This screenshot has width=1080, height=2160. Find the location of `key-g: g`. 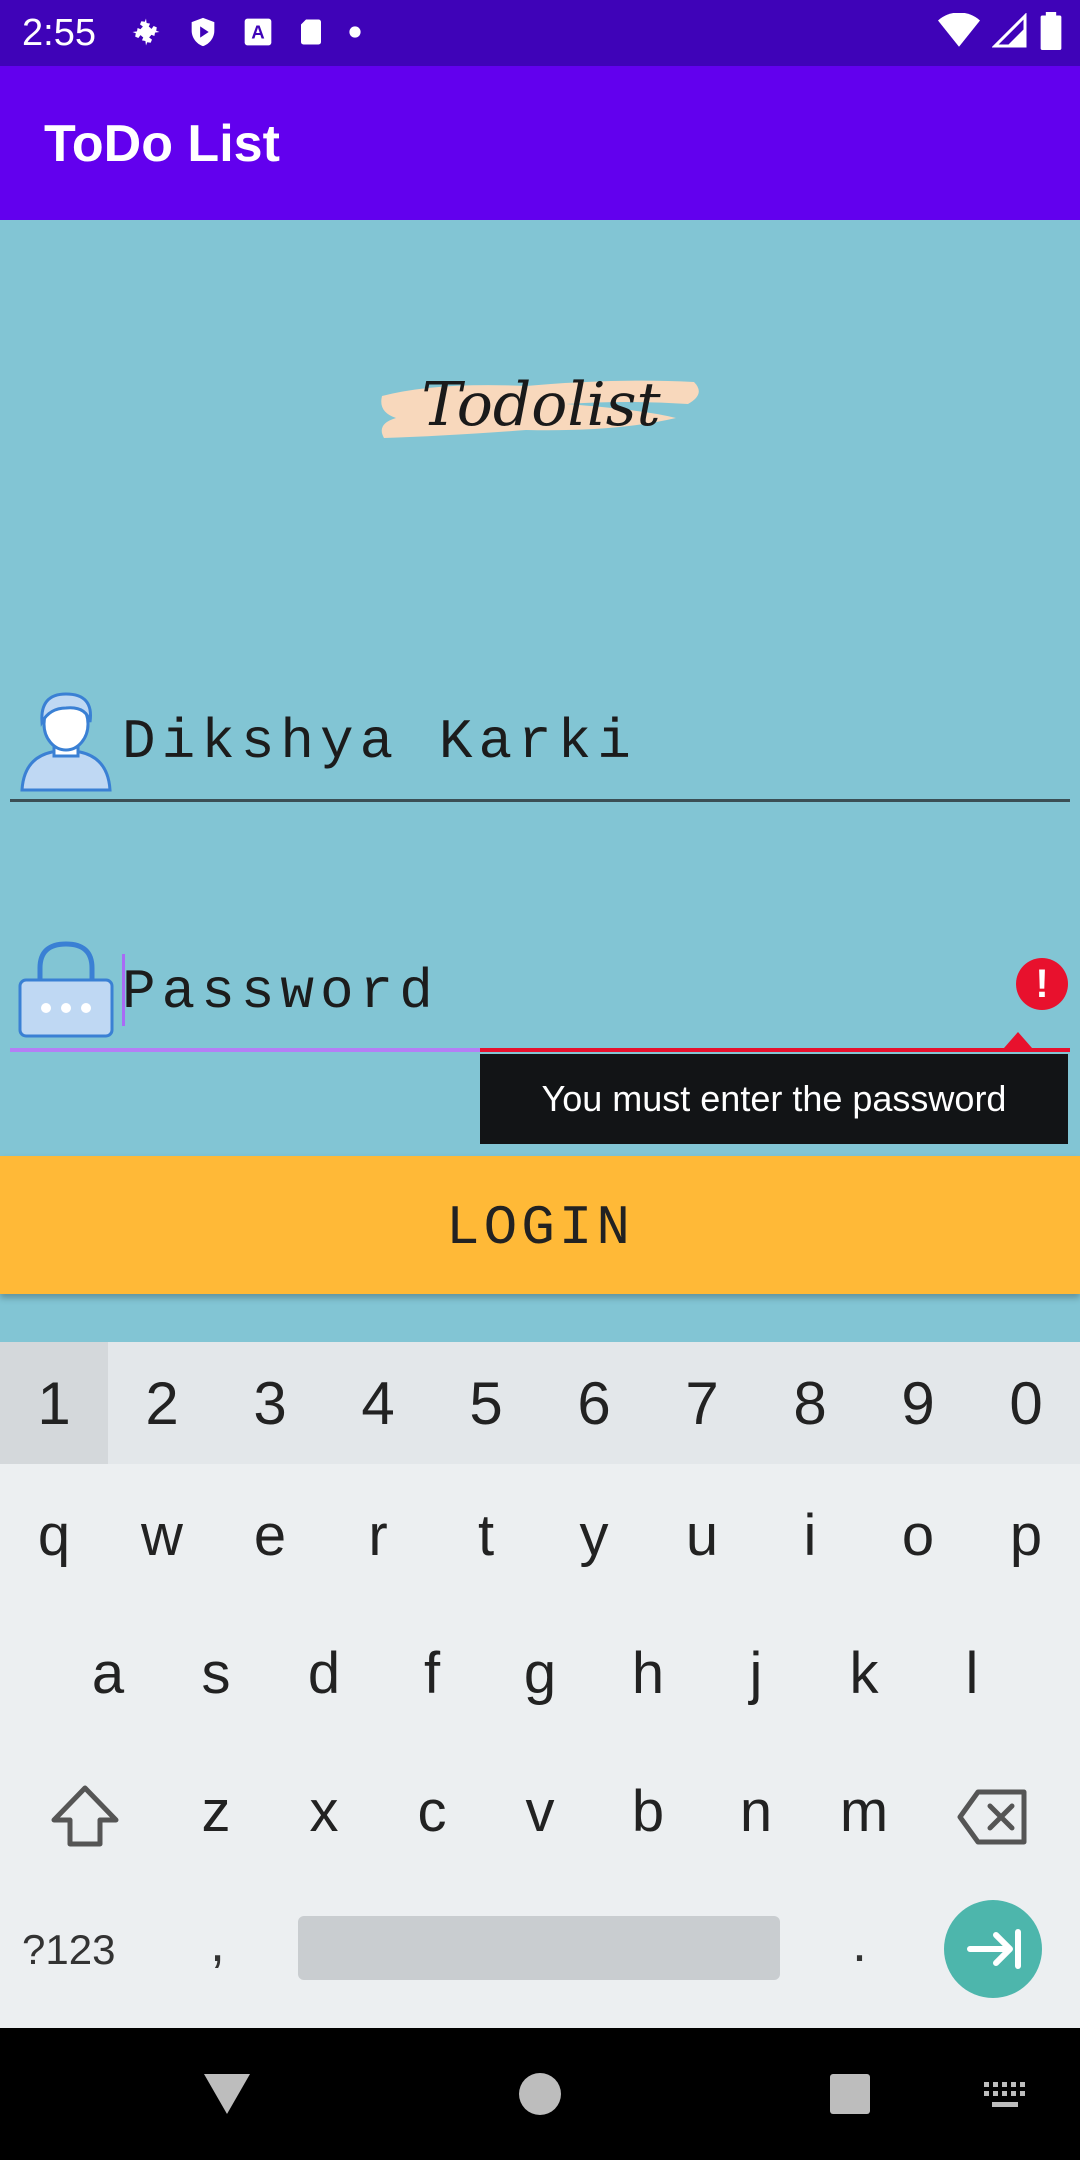

key-g: g is located at coordinates (540, 1673).